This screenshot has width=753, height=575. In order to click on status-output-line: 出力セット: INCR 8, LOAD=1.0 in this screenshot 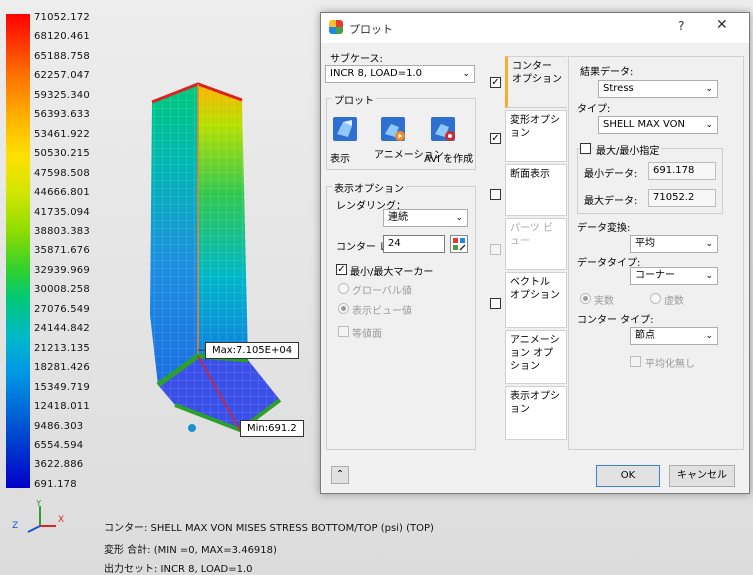, I will do `click(178, 569)`.